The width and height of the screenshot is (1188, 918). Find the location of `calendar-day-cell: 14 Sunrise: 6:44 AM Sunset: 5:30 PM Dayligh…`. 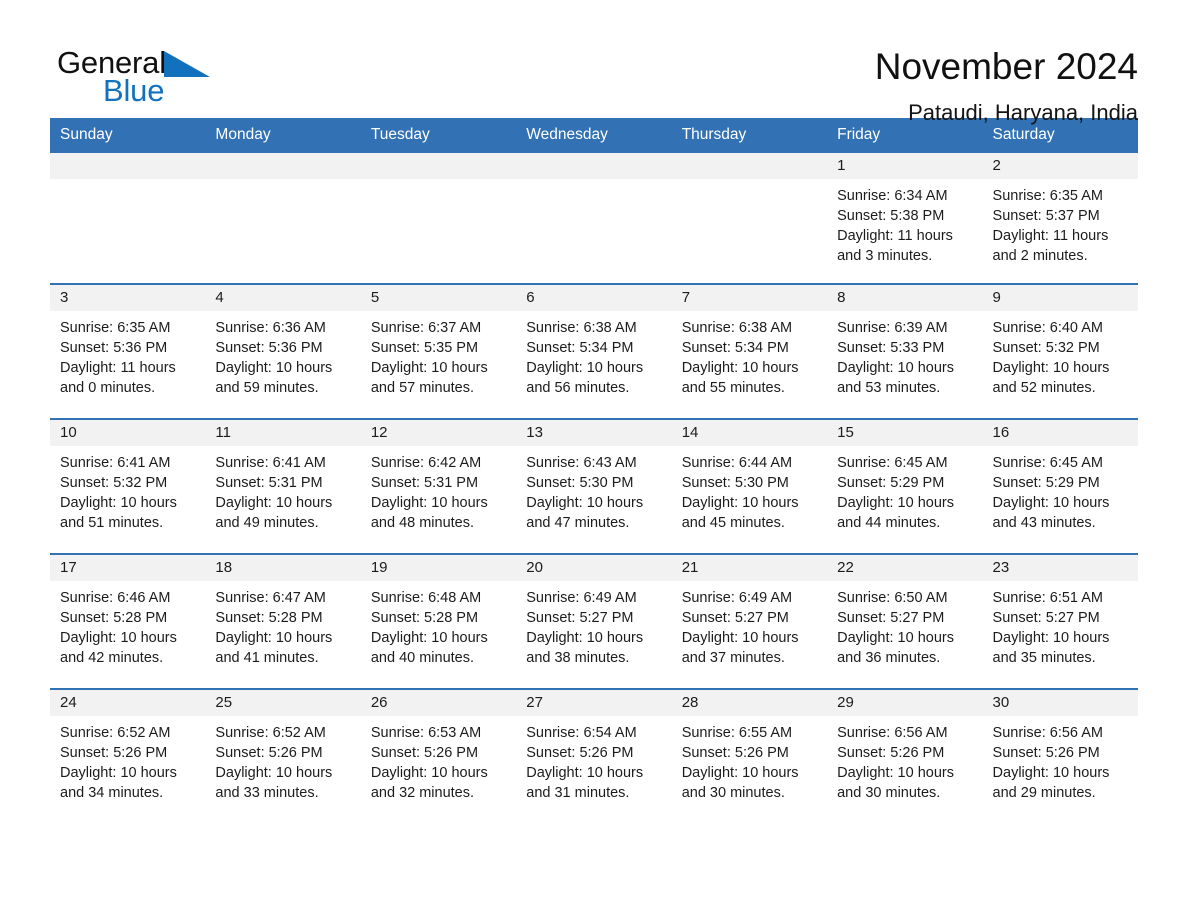

calendar-day-cell: 14 Sunrise: 6:44 AM Sunset: 5:30 PM Dayligh… is located at coordinates (749, 486).